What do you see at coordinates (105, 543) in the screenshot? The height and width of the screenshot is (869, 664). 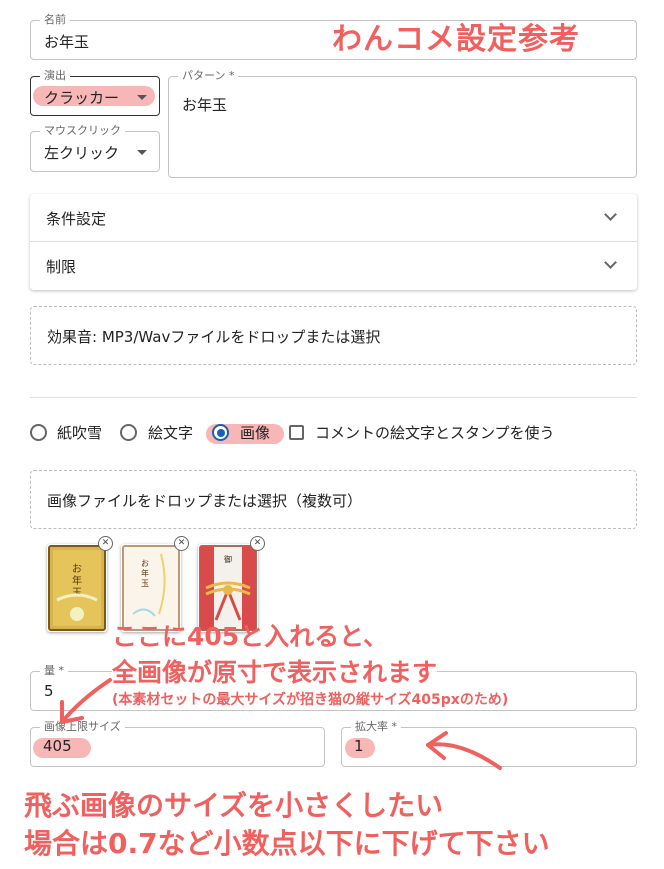 I see `remove-thumbnail-1-icon: ✕` at bounding box center [105, 543].